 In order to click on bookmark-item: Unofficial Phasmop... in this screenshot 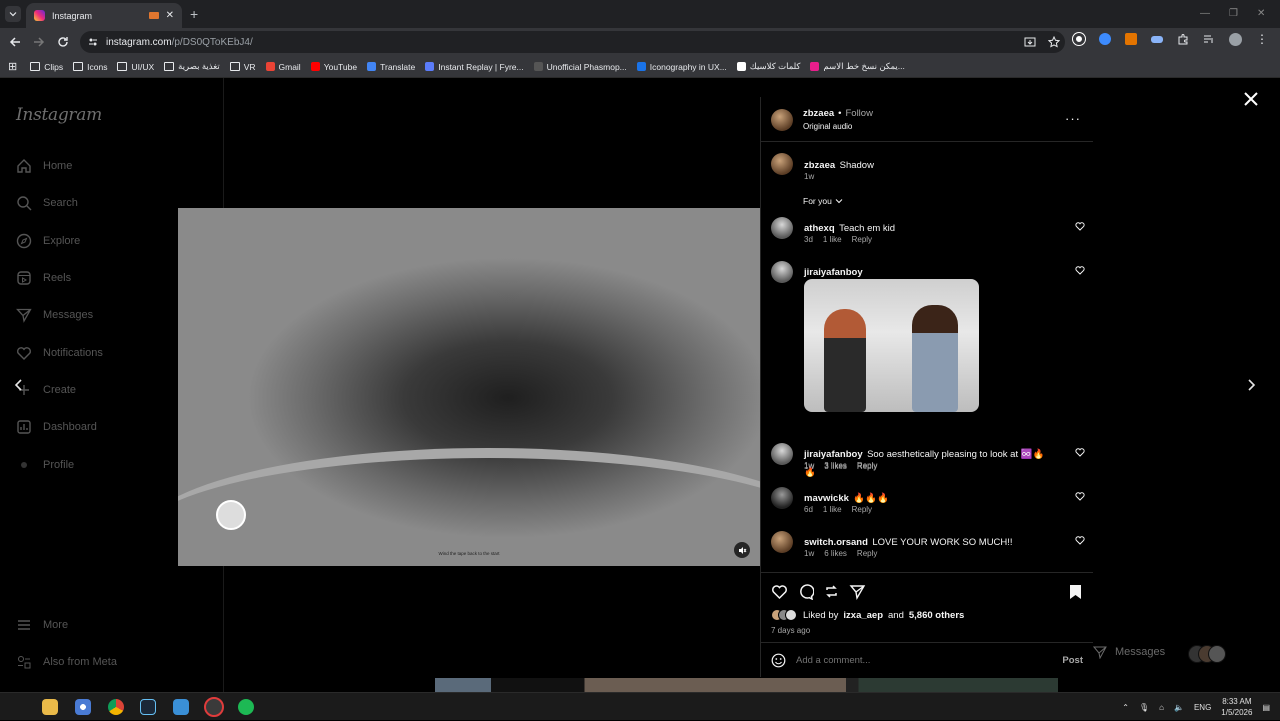, I will do `click(580, 66)`.